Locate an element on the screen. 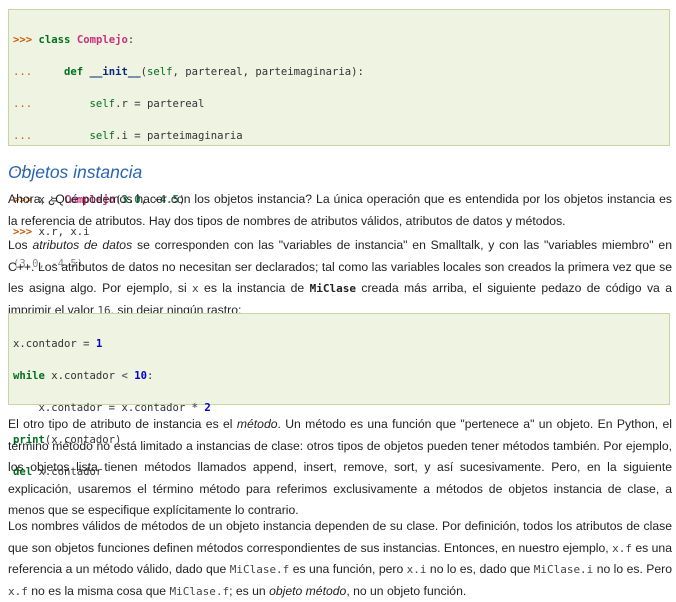 Image resolution: width=676 pixels, height=602 pixels. emphasis: método is located at coordinates (257, 424).